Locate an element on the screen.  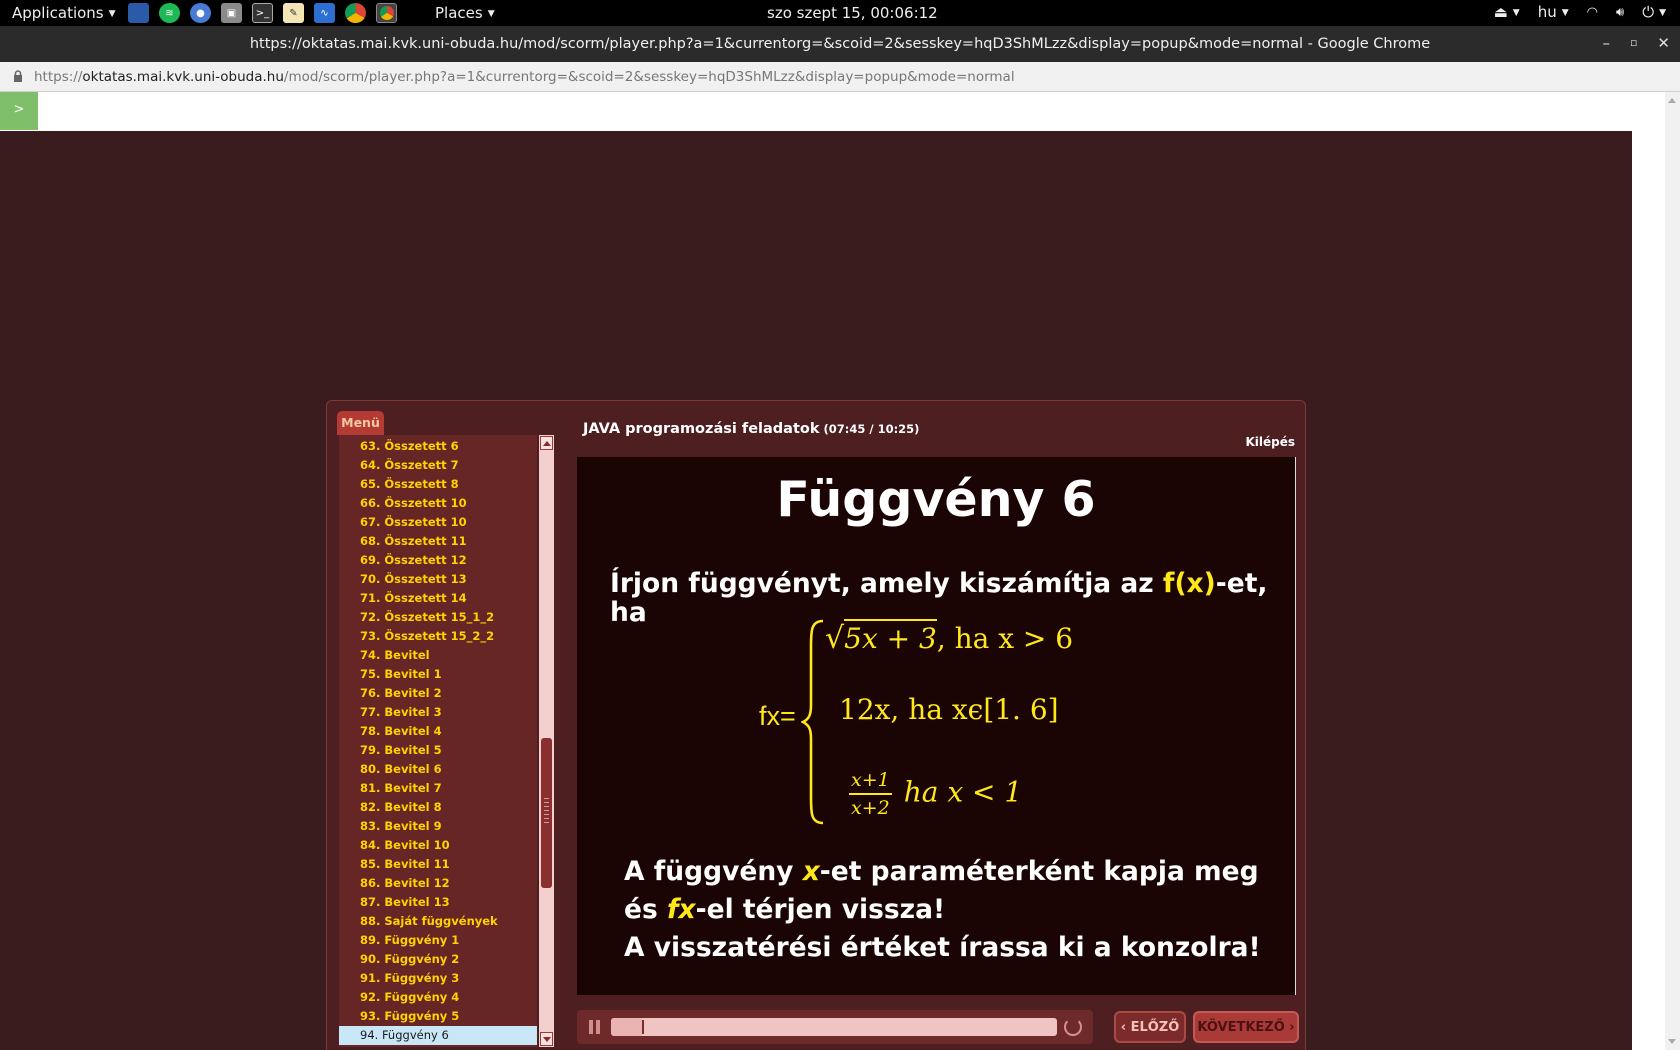
case3-numerator: x+1 is located at coordinates (870, 781).